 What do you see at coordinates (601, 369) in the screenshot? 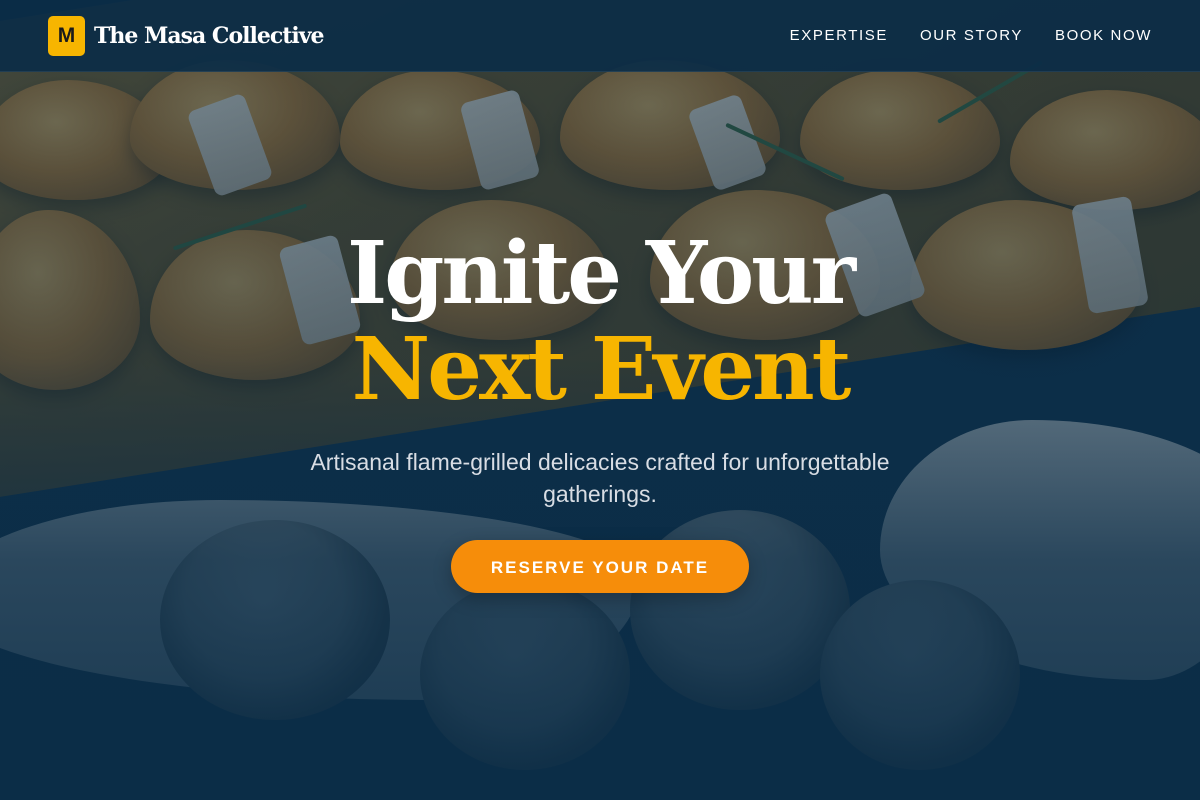
I see `headline-line-2: Next Event` at bounding box center [601, 369].